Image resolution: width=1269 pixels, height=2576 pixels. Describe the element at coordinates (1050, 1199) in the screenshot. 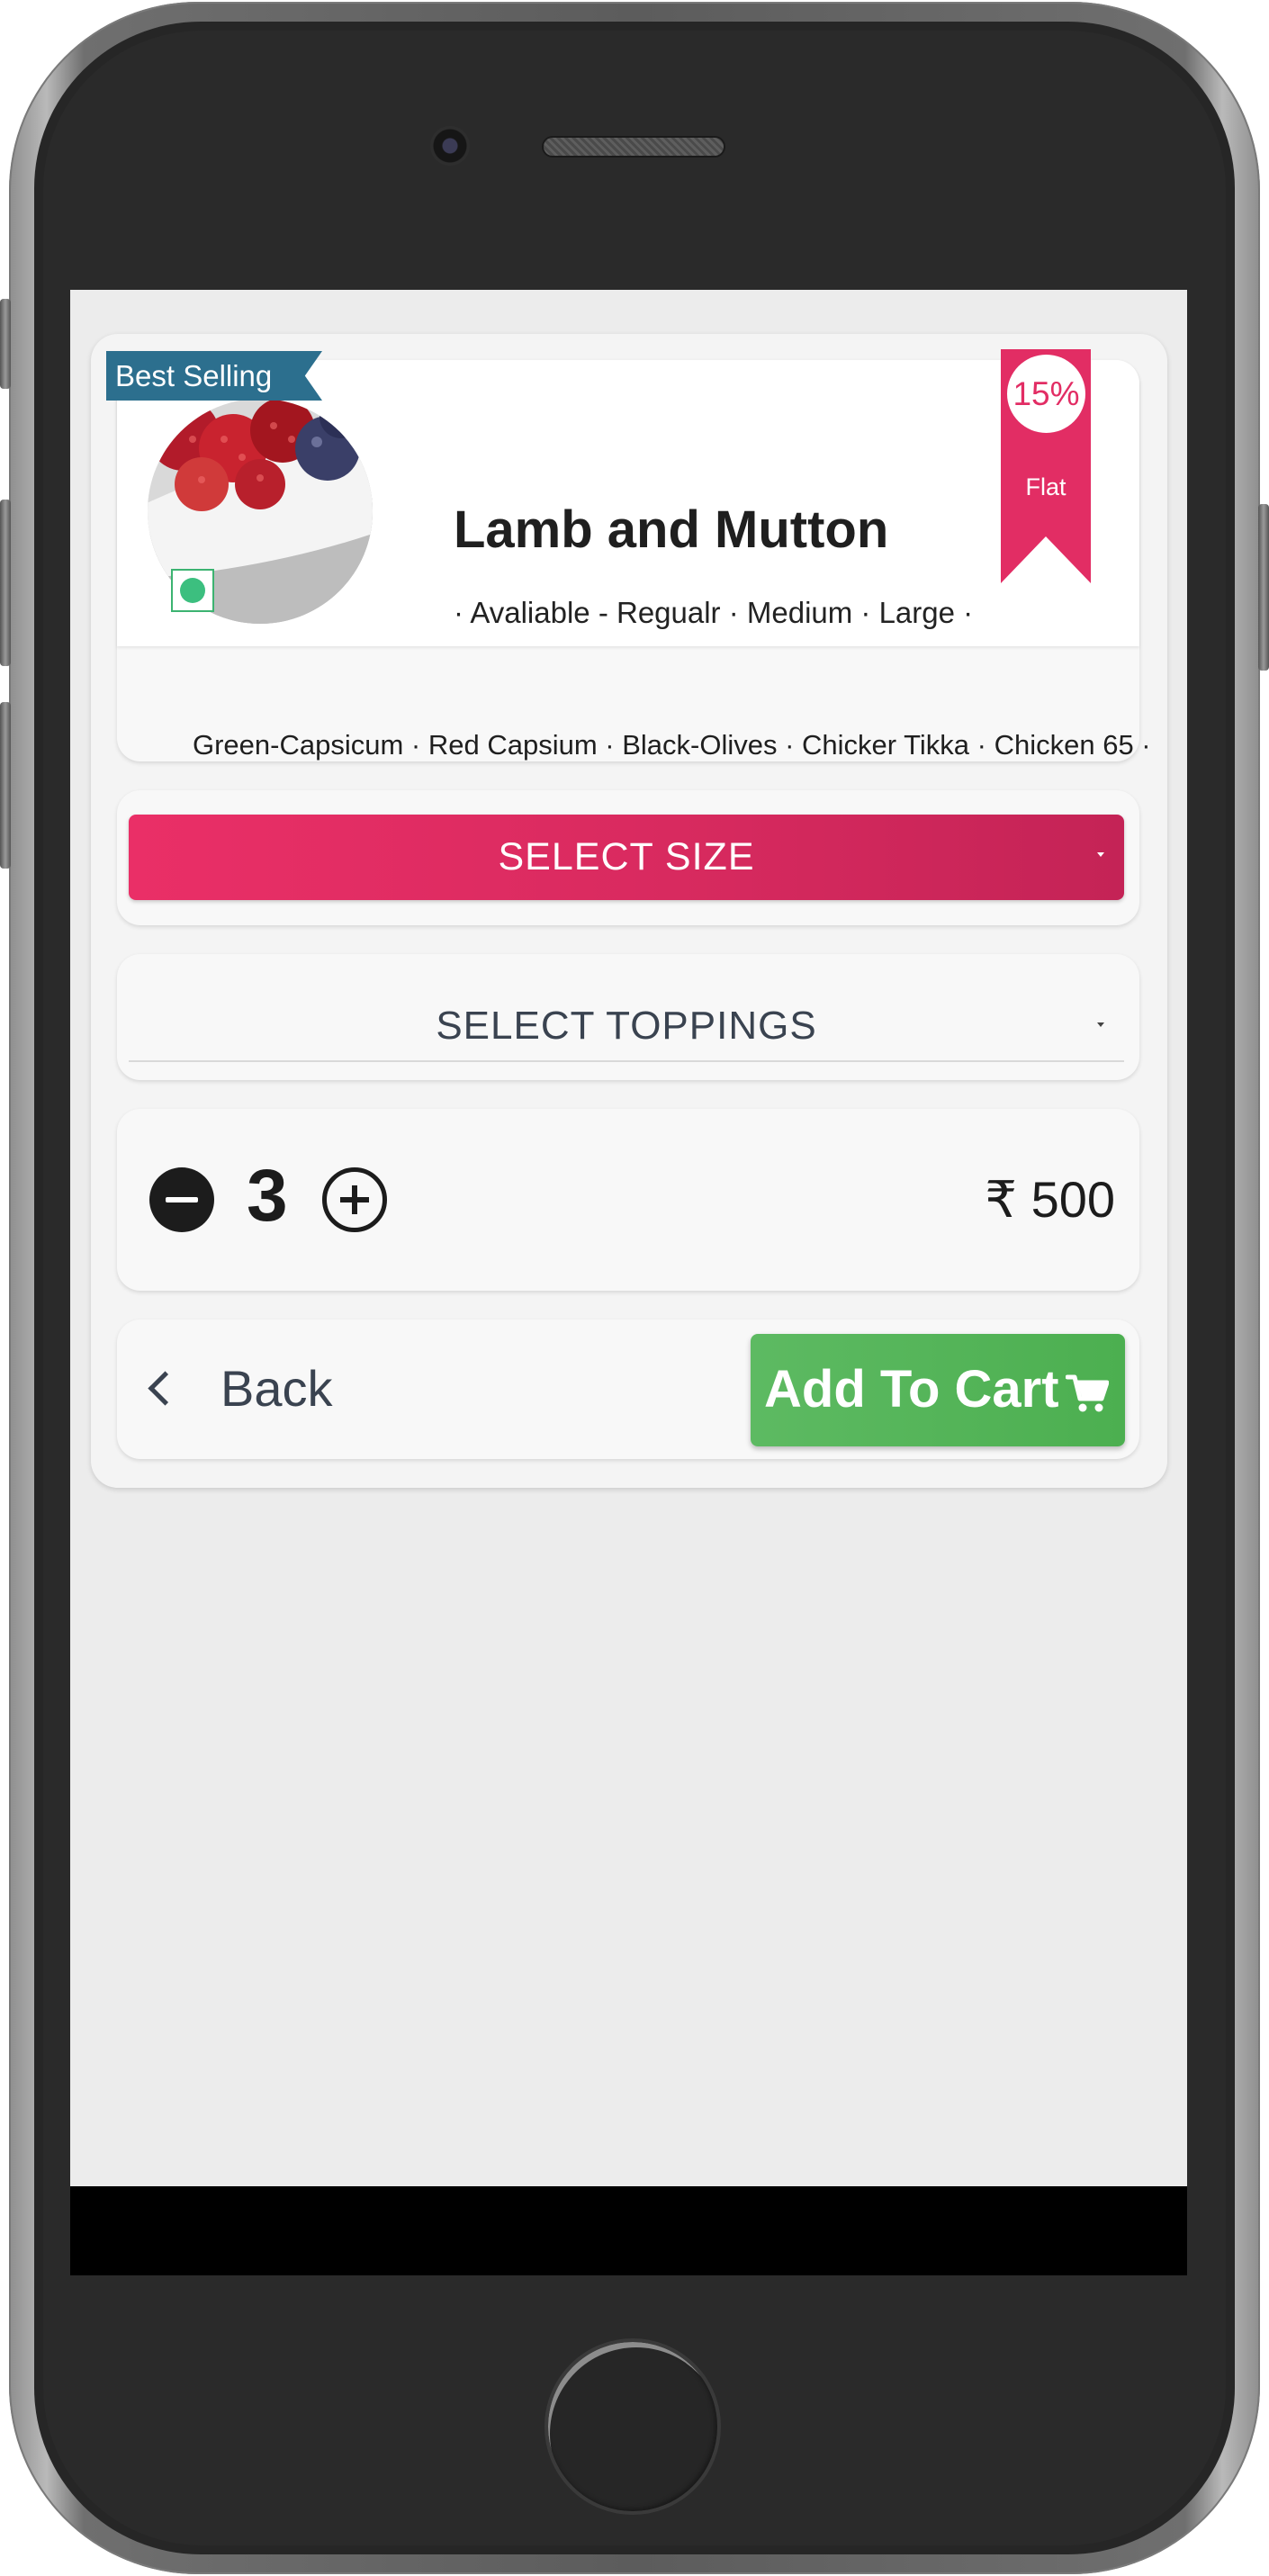

I see `price-label: ₹ 500` at that location.